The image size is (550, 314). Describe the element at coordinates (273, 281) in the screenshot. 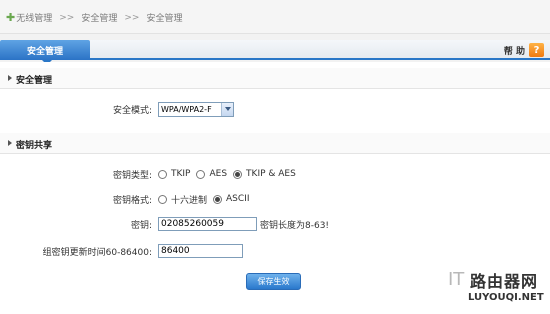

I see `save-button: 保存生效` at that location.